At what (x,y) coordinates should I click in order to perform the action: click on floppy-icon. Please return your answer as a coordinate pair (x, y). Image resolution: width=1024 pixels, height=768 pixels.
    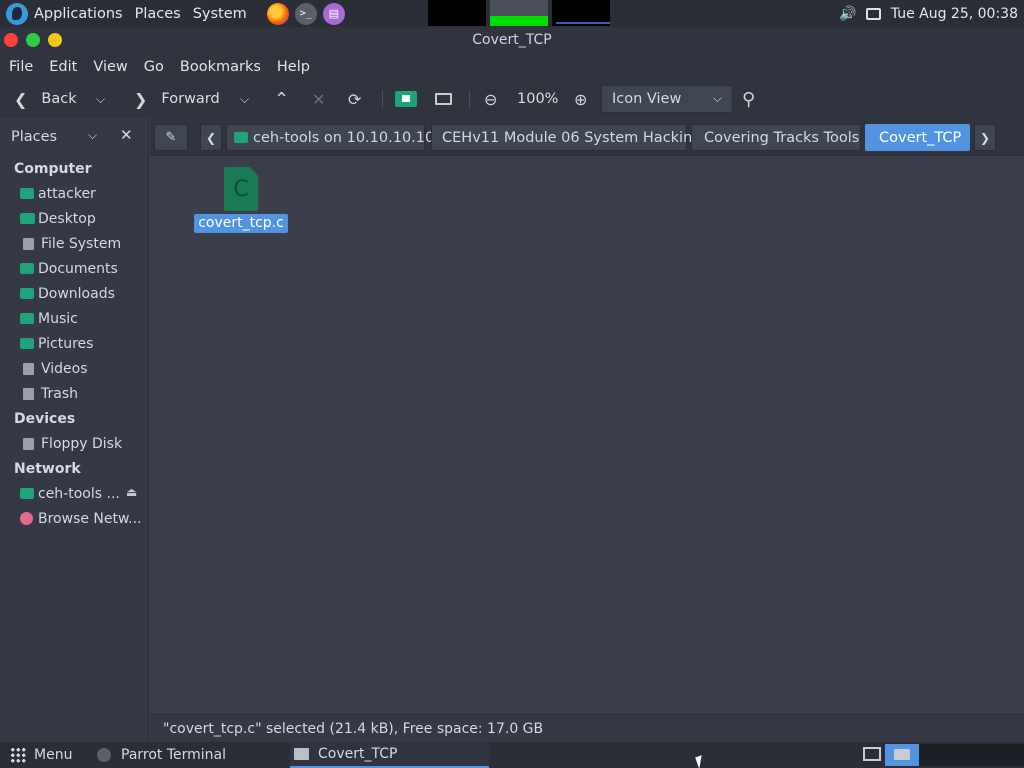
    Looking at the image, I should click on (28, 443).